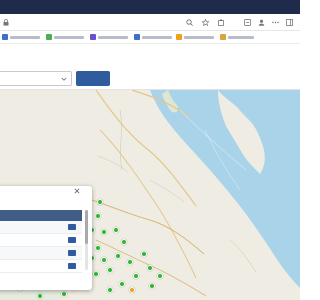 The width and height of the screenshot is (320, 300). What do you see at coordinates (150, 7) in the screenshot?
I see `window-title-bar` at bounding box center [150, 7].